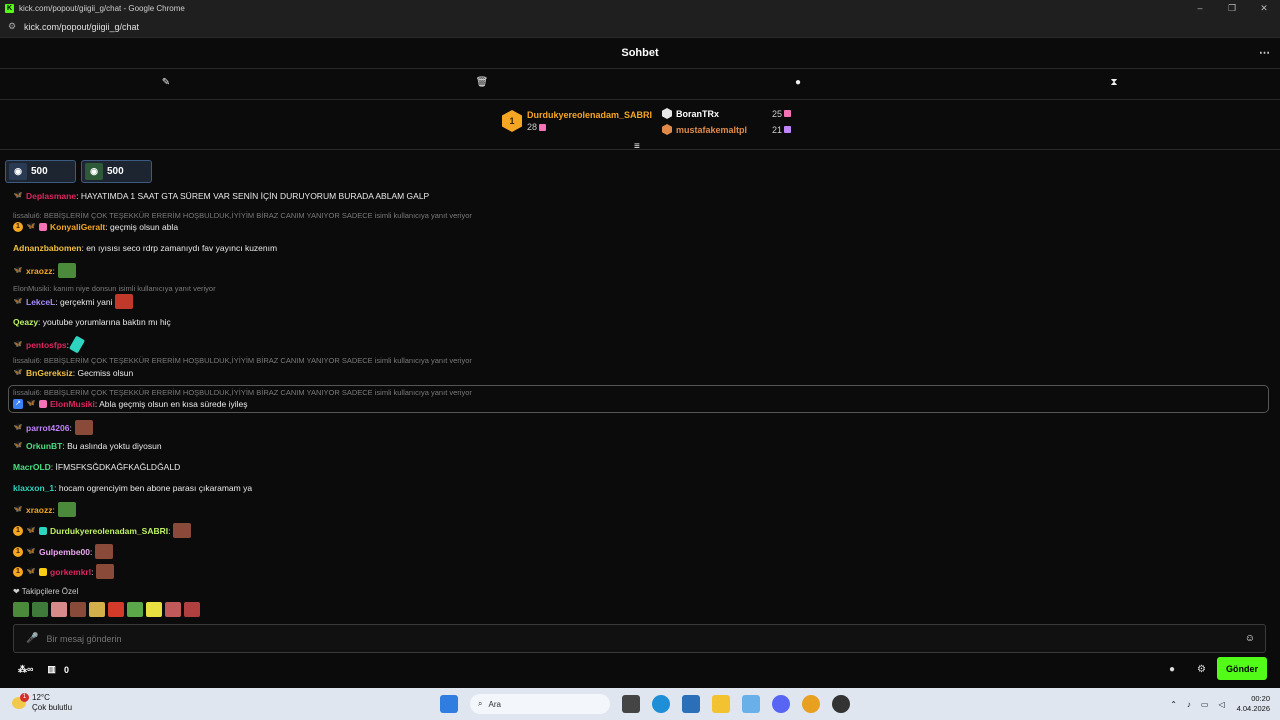 The width and height of the screenshot is (1280, 720). Describe the element at coordinates (1189, 704) in the screenshot. I see `mic-tray-icon: ♪` at that location.